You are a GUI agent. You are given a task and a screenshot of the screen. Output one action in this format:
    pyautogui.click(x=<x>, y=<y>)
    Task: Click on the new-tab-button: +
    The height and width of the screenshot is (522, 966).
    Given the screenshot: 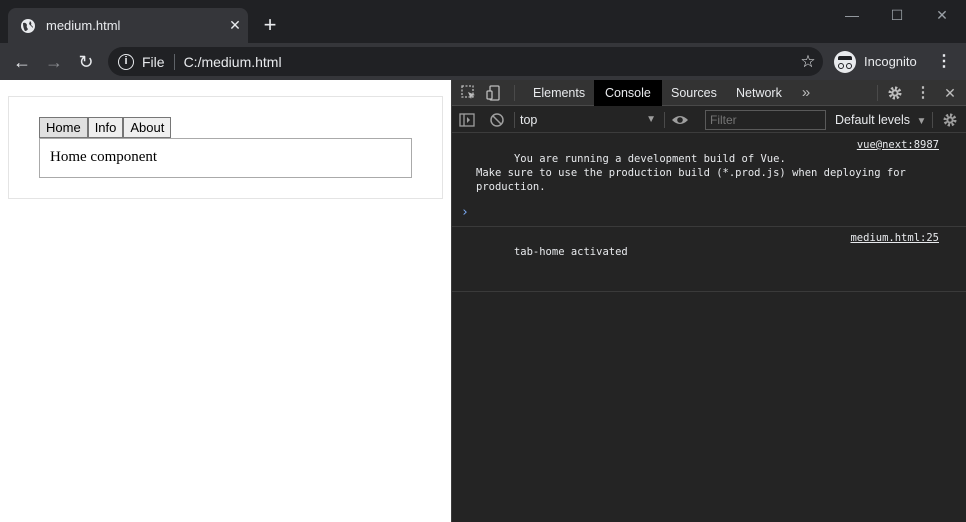 What is the action you would take?
    pyautogui.click(x=270, y=25)
    